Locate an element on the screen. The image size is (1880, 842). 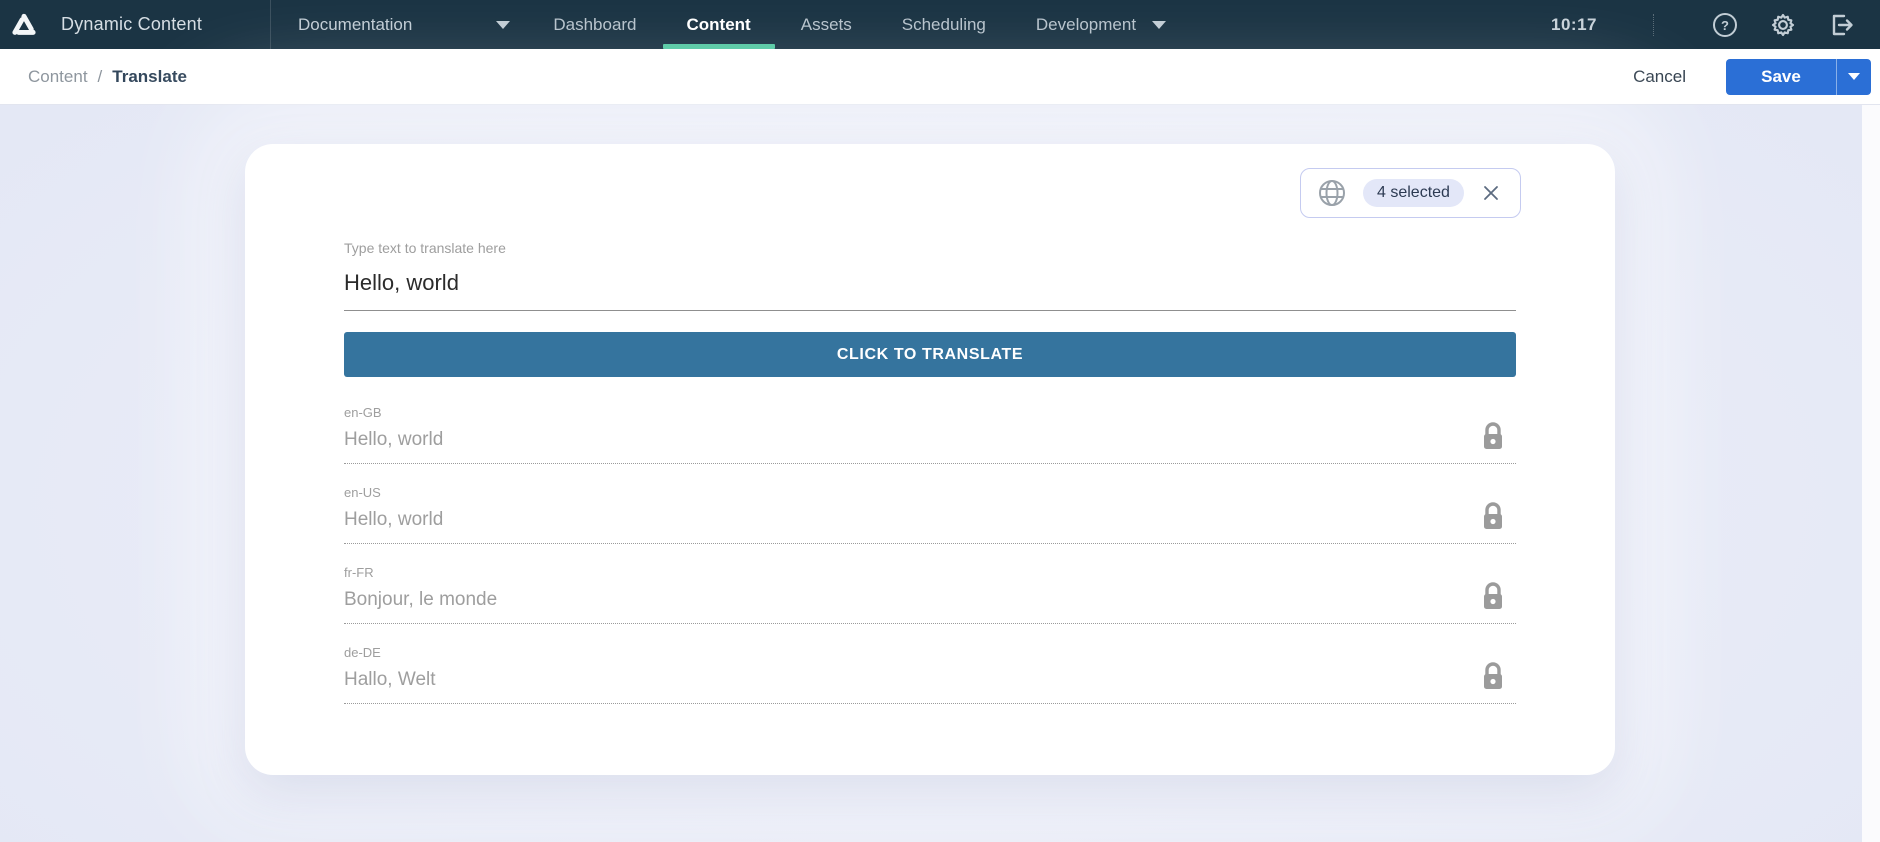
translation-value: Bonjour, le monde is located at coordinates (930, 606).